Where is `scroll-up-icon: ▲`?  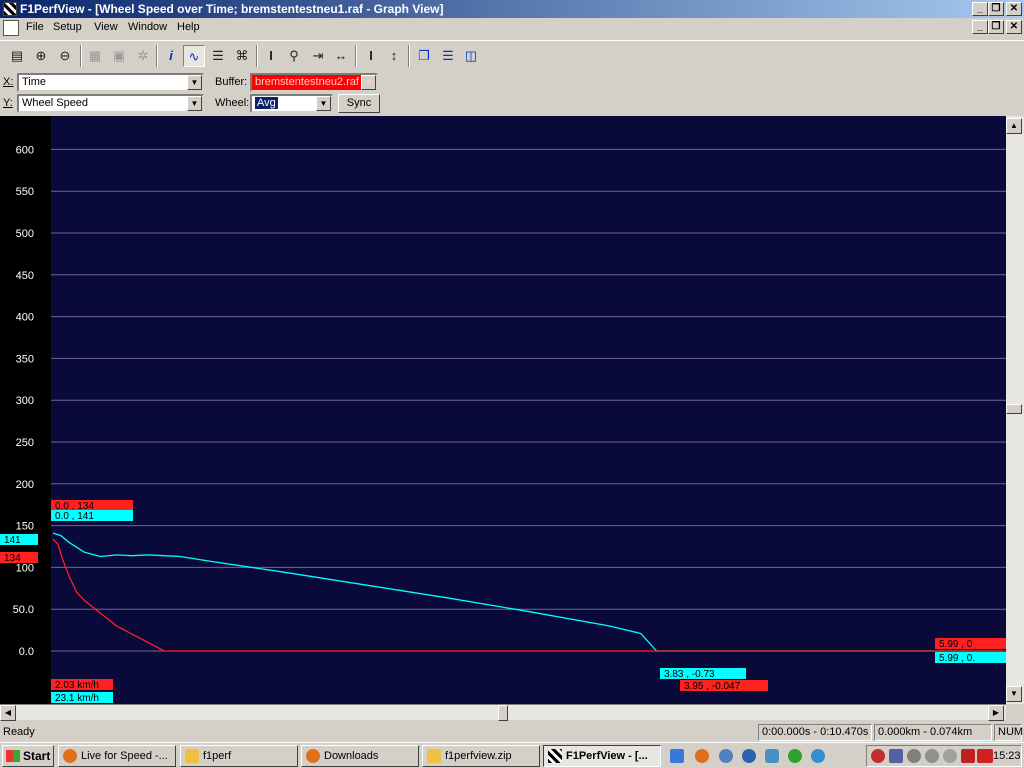 scroll-up-icon: ▲ is located at coordinates (1014, 126).